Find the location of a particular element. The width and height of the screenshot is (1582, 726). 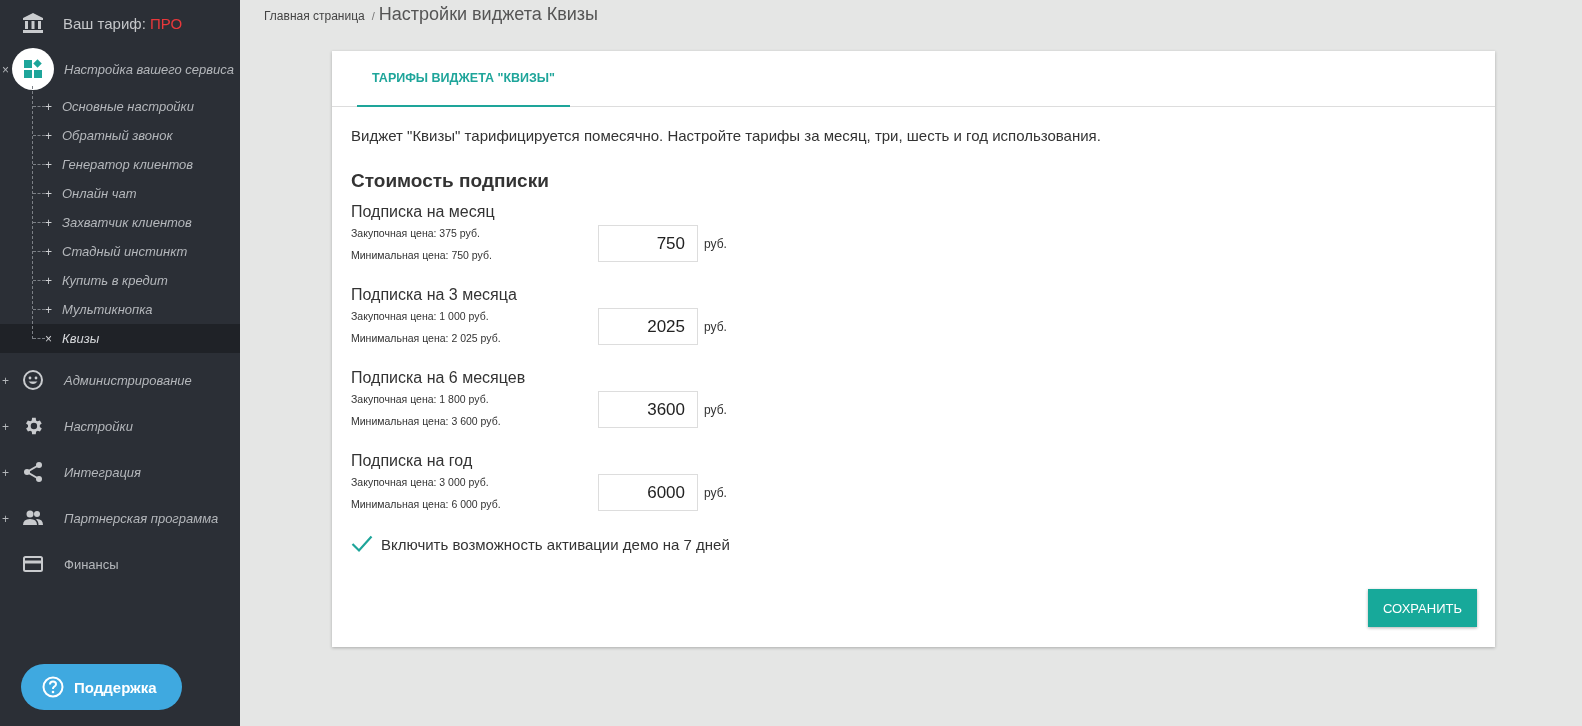

bank-icon is located at coordinates (33, 23).